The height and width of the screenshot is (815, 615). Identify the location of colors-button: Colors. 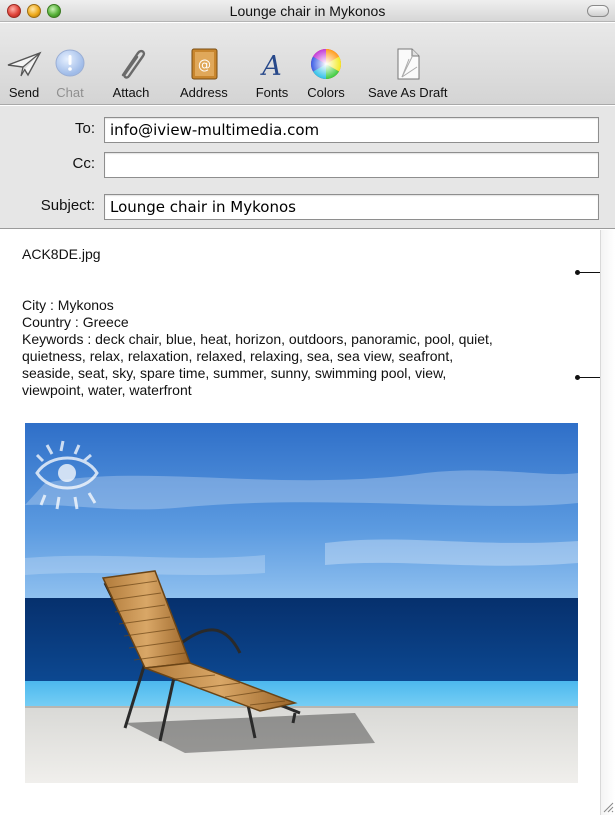
(326, 73).